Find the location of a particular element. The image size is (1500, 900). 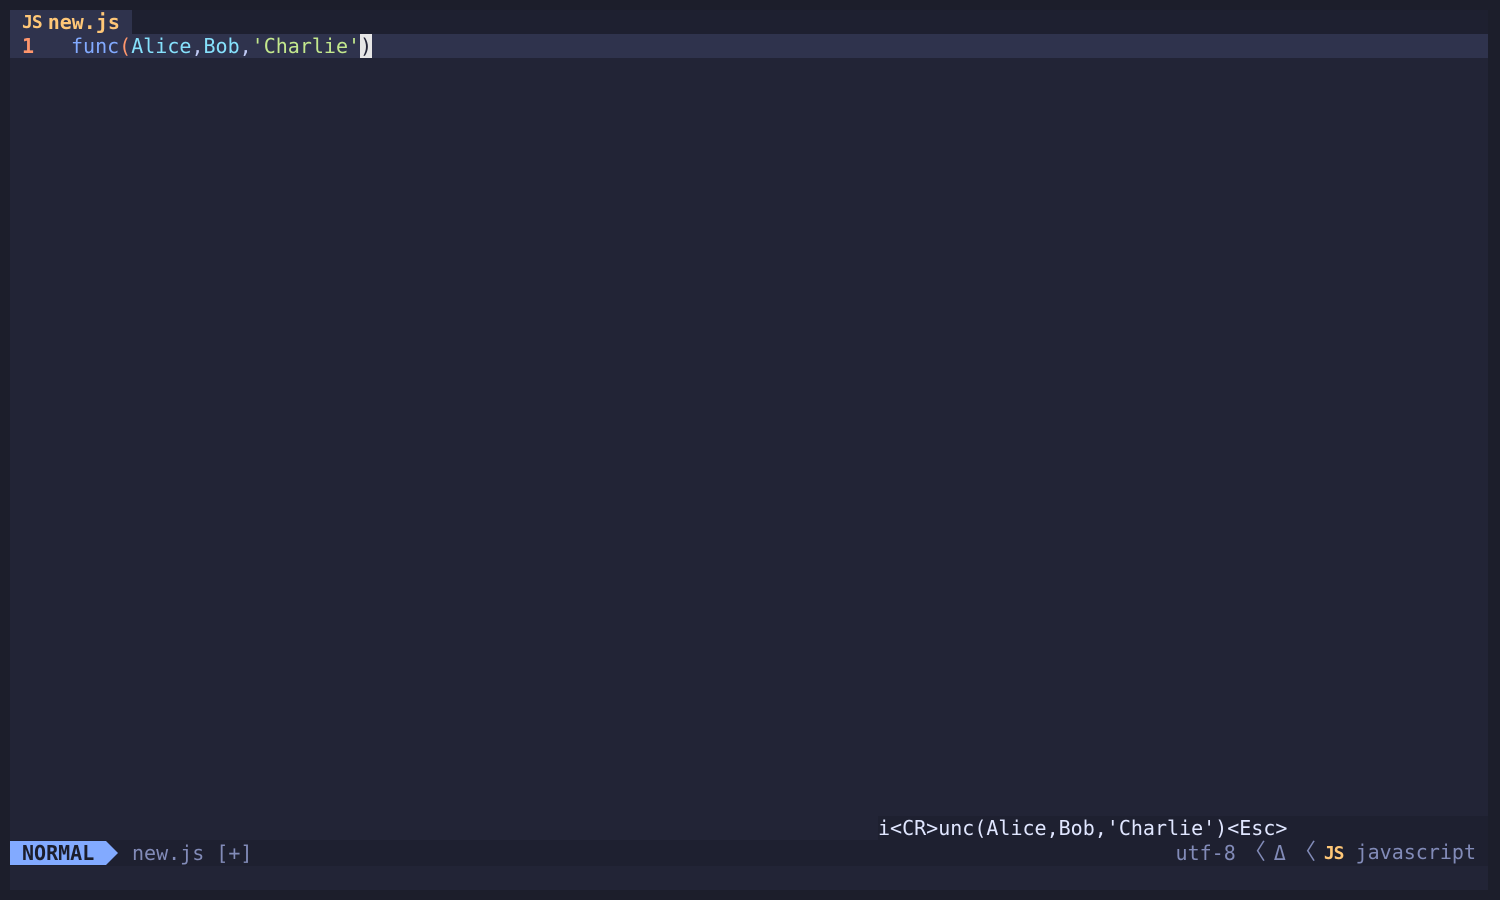

status-right-section: utf-8 〈 Δ 〈 JS javascript is located at coordinates (1325, 852).